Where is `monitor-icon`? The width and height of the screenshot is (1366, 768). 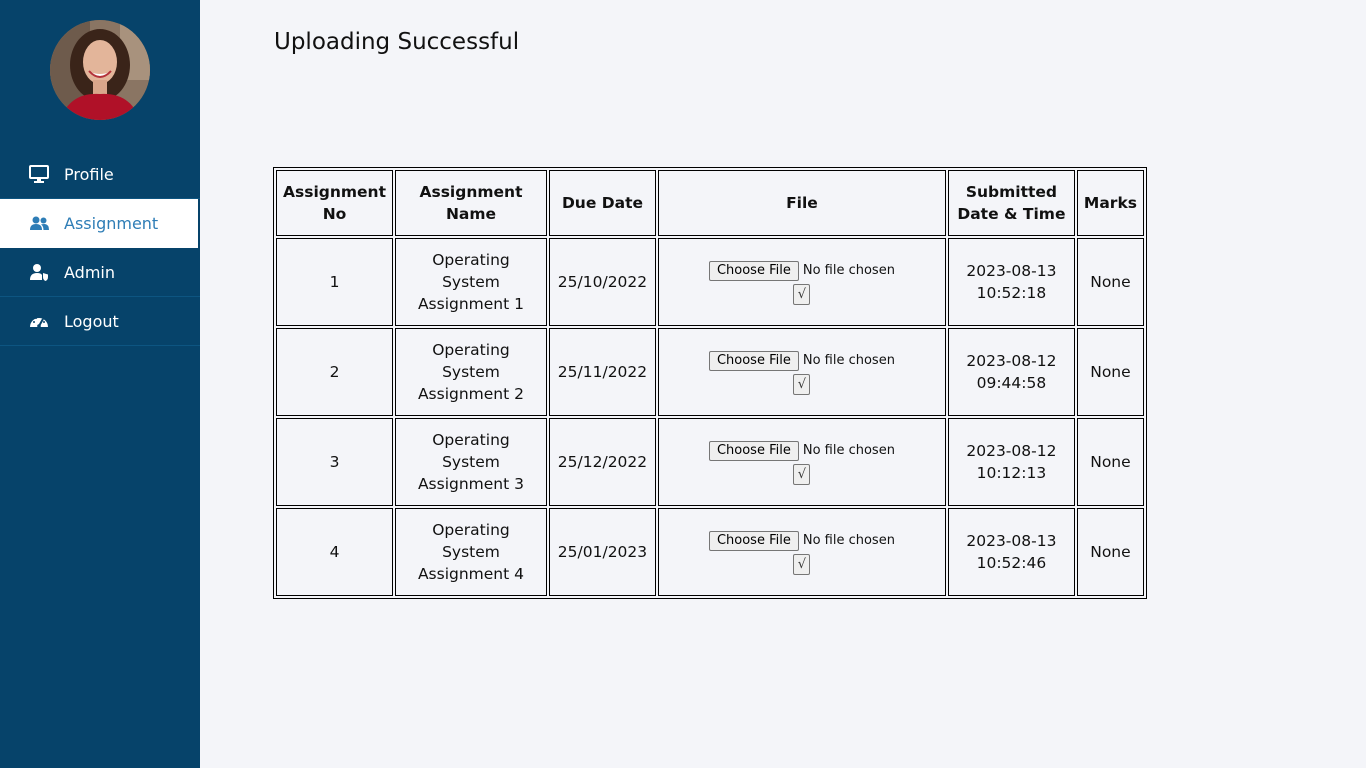 monitor-icon is located at coordinates (39, 174).